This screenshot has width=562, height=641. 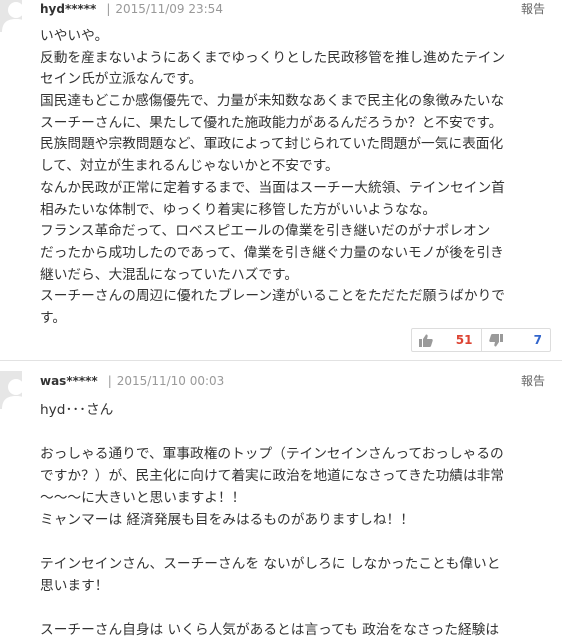 What do you see at coordinates (238, 209) in the screenshot?
I see `comment-line: 相みたいな体制で、ゆっくり着実に移管した方がいいようなな。` at bounding box center [238, 209].